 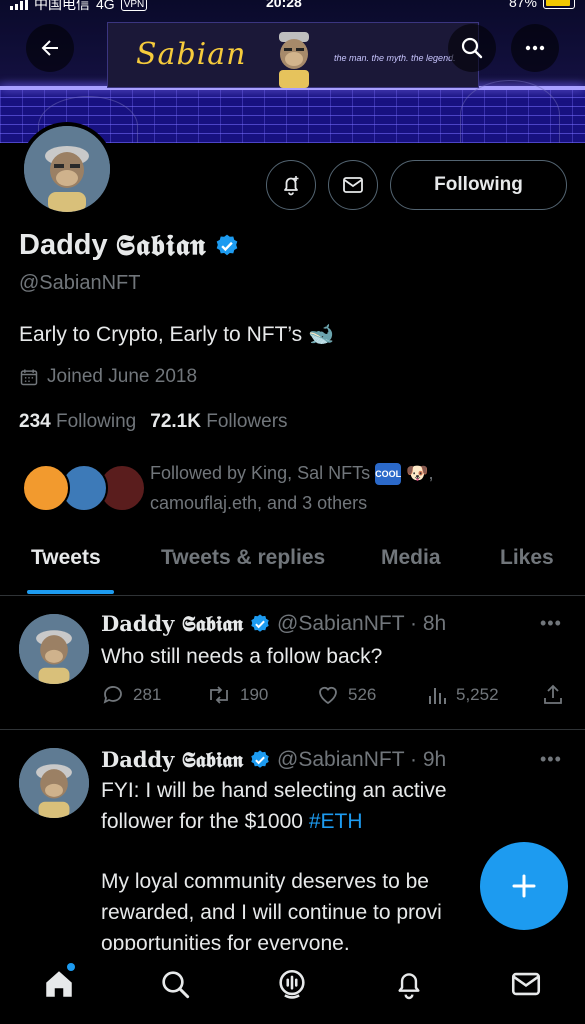 What do you see at coordinates (147, 694) in the screenshot?
I see `reply-count: 281` at bounding box center [147, 694].